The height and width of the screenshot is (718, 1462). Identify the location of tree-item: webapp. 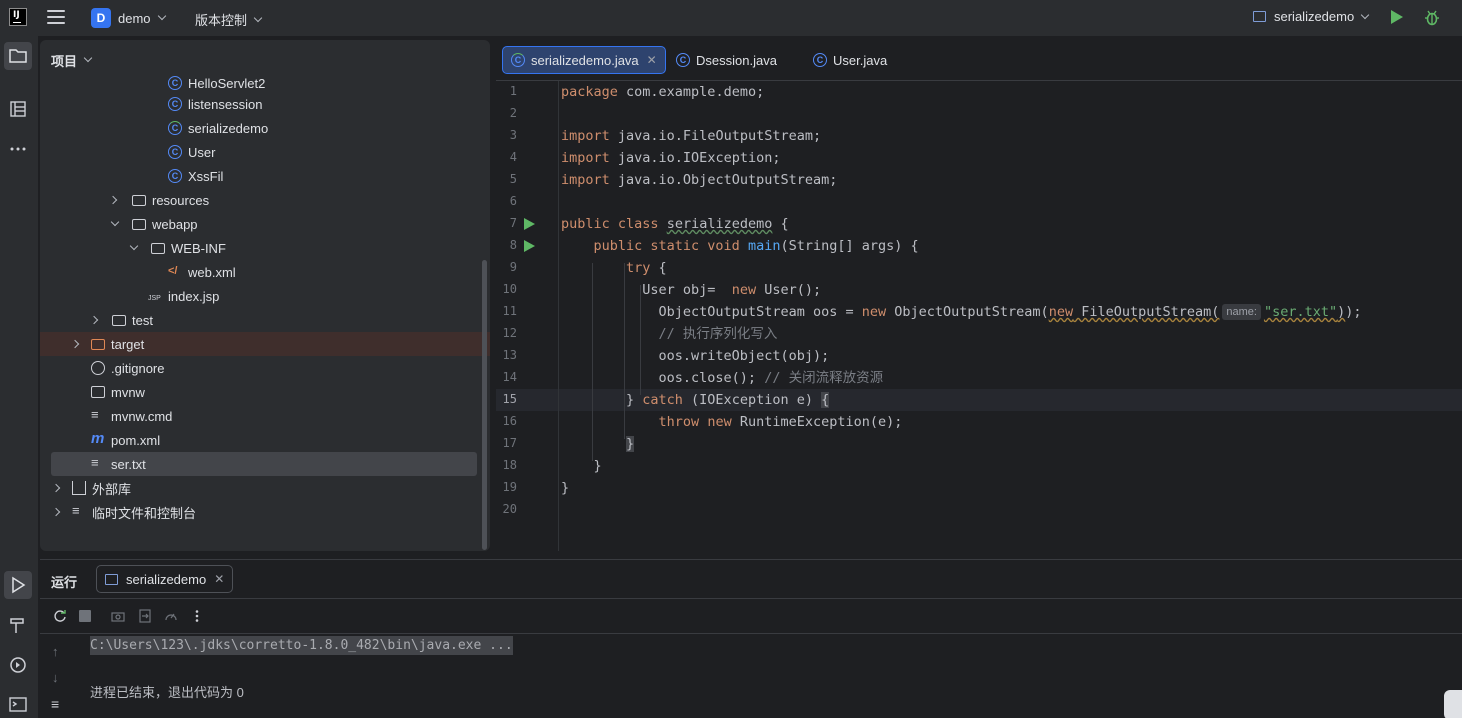
(154, 224).